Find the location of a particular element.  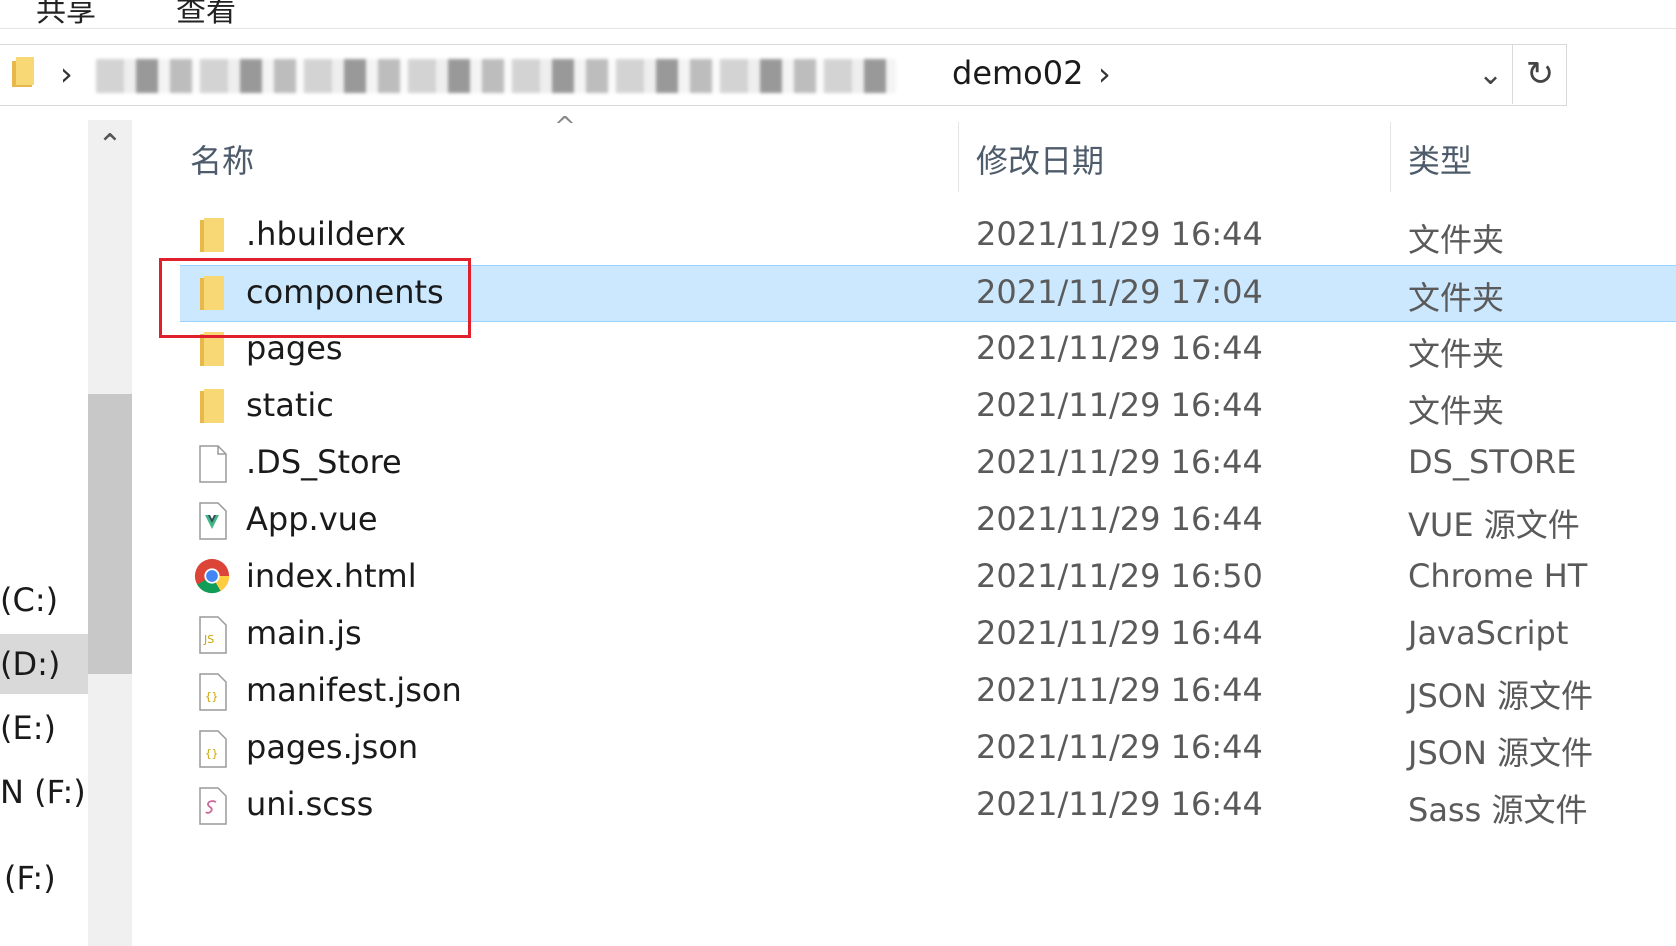

address-bar: › demo02 › ⌄ is located at coordinates (783, 75).